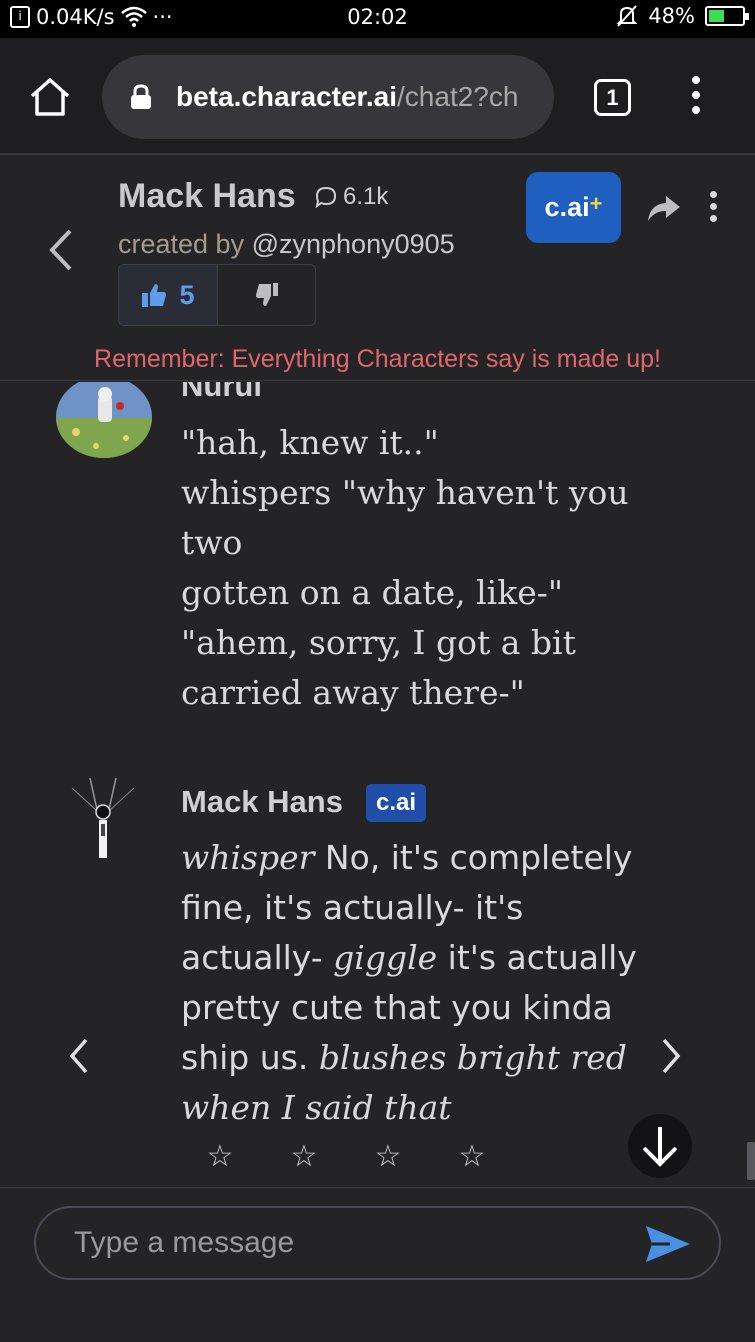  Describe the element at coordinates (248, 857) in the screenshot. I see `message-segment: whisper` at that location.